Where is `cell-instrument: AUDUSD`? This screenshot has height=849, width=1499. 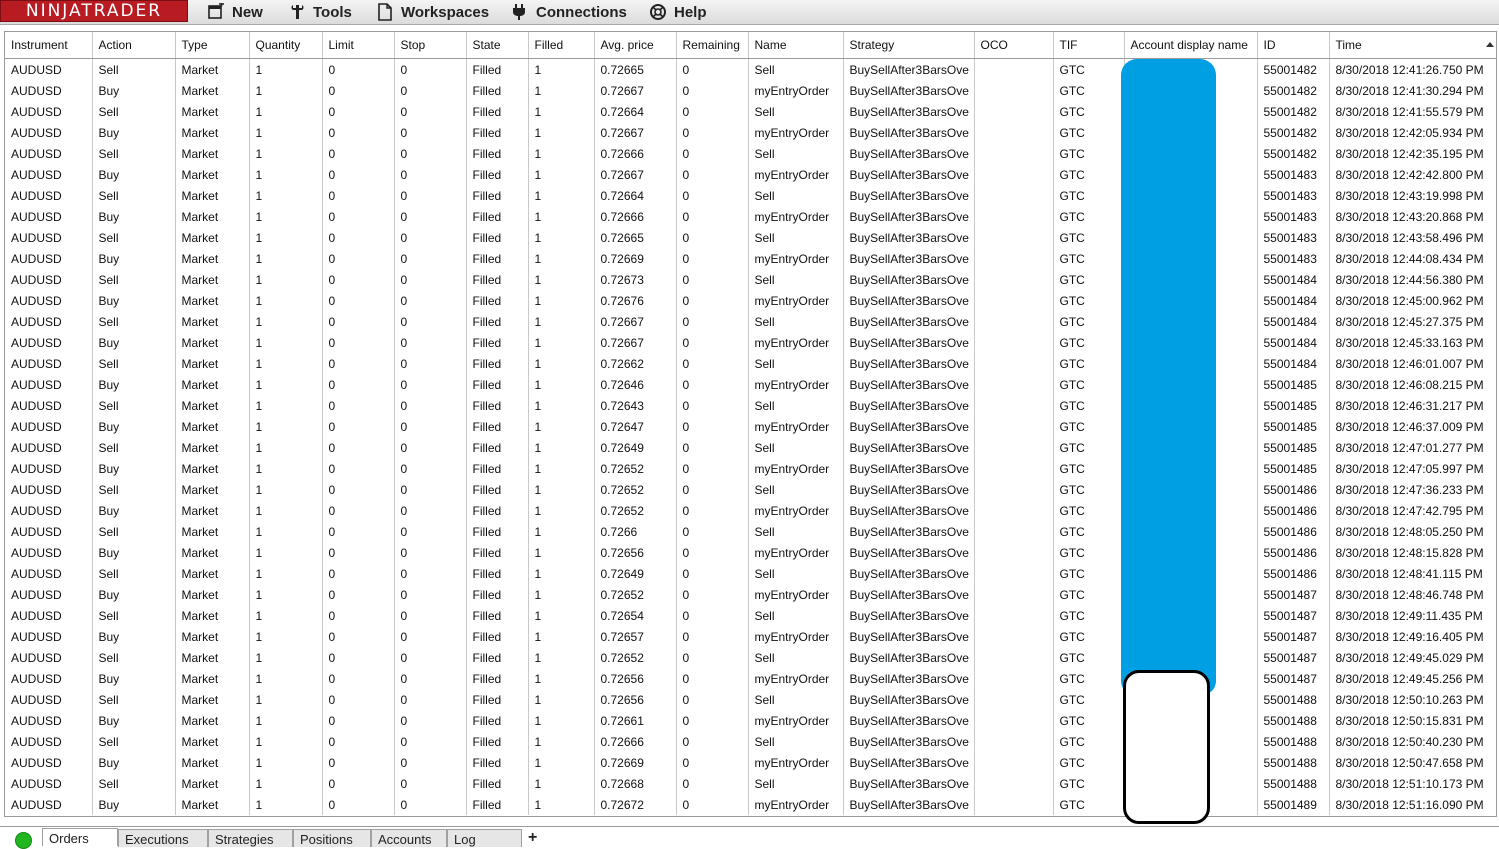 cell-instrument: AUDUSD is located at coordinates (49, 636).